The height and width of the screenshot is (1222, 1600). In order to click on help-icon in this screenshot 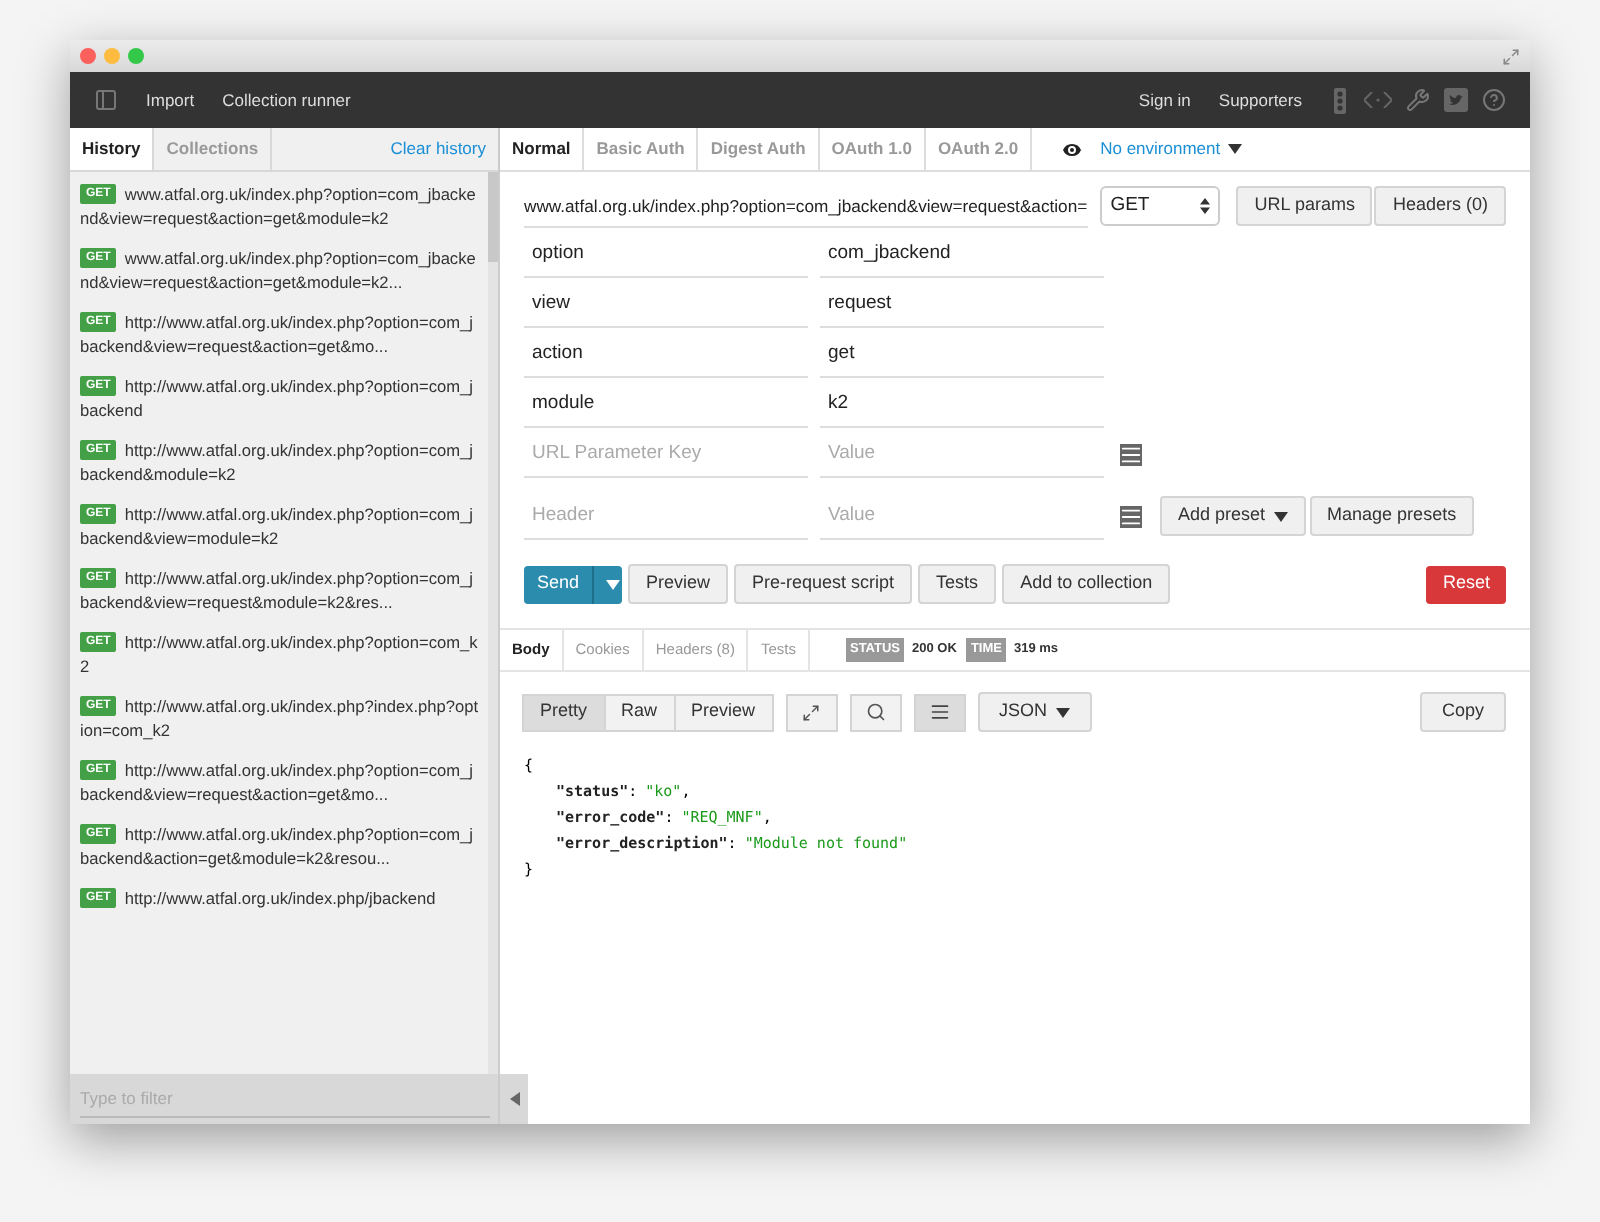, I will do `click(1494, 100)`.